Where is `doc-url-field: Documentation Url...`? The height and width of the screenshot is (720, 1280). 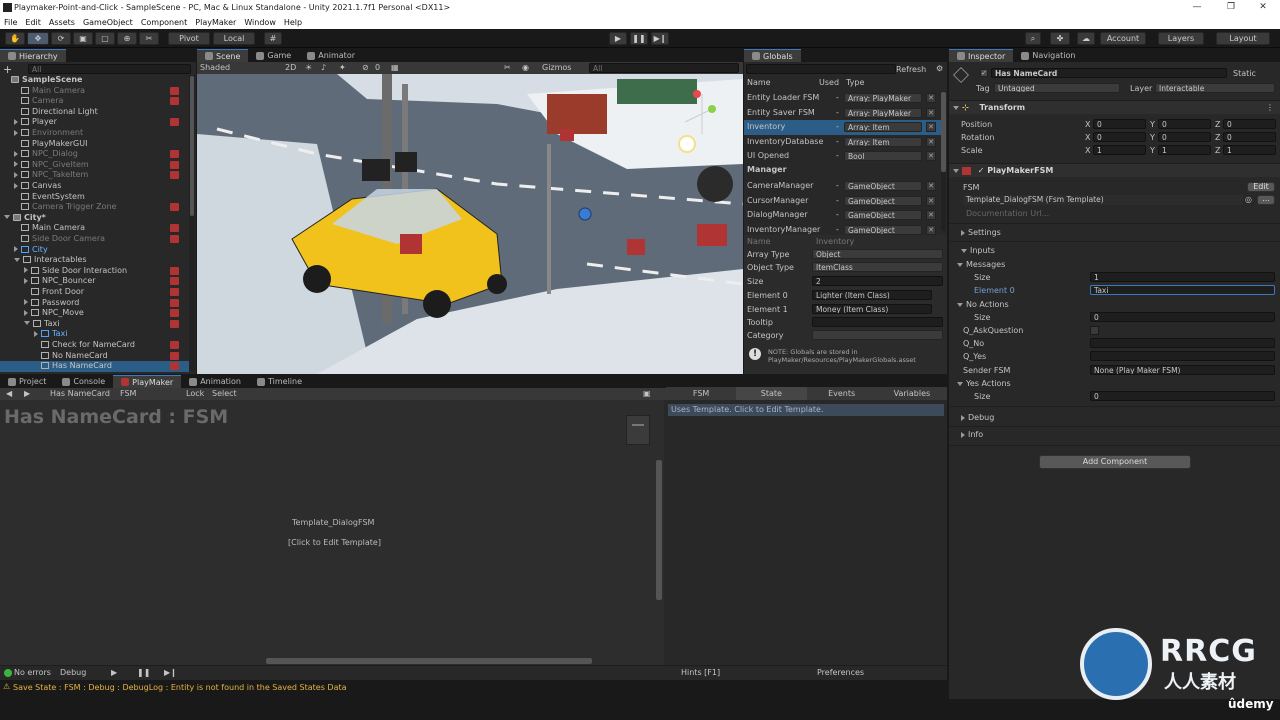 doc-url-field: Documentation Url... is located at coordinates (1007, 213).